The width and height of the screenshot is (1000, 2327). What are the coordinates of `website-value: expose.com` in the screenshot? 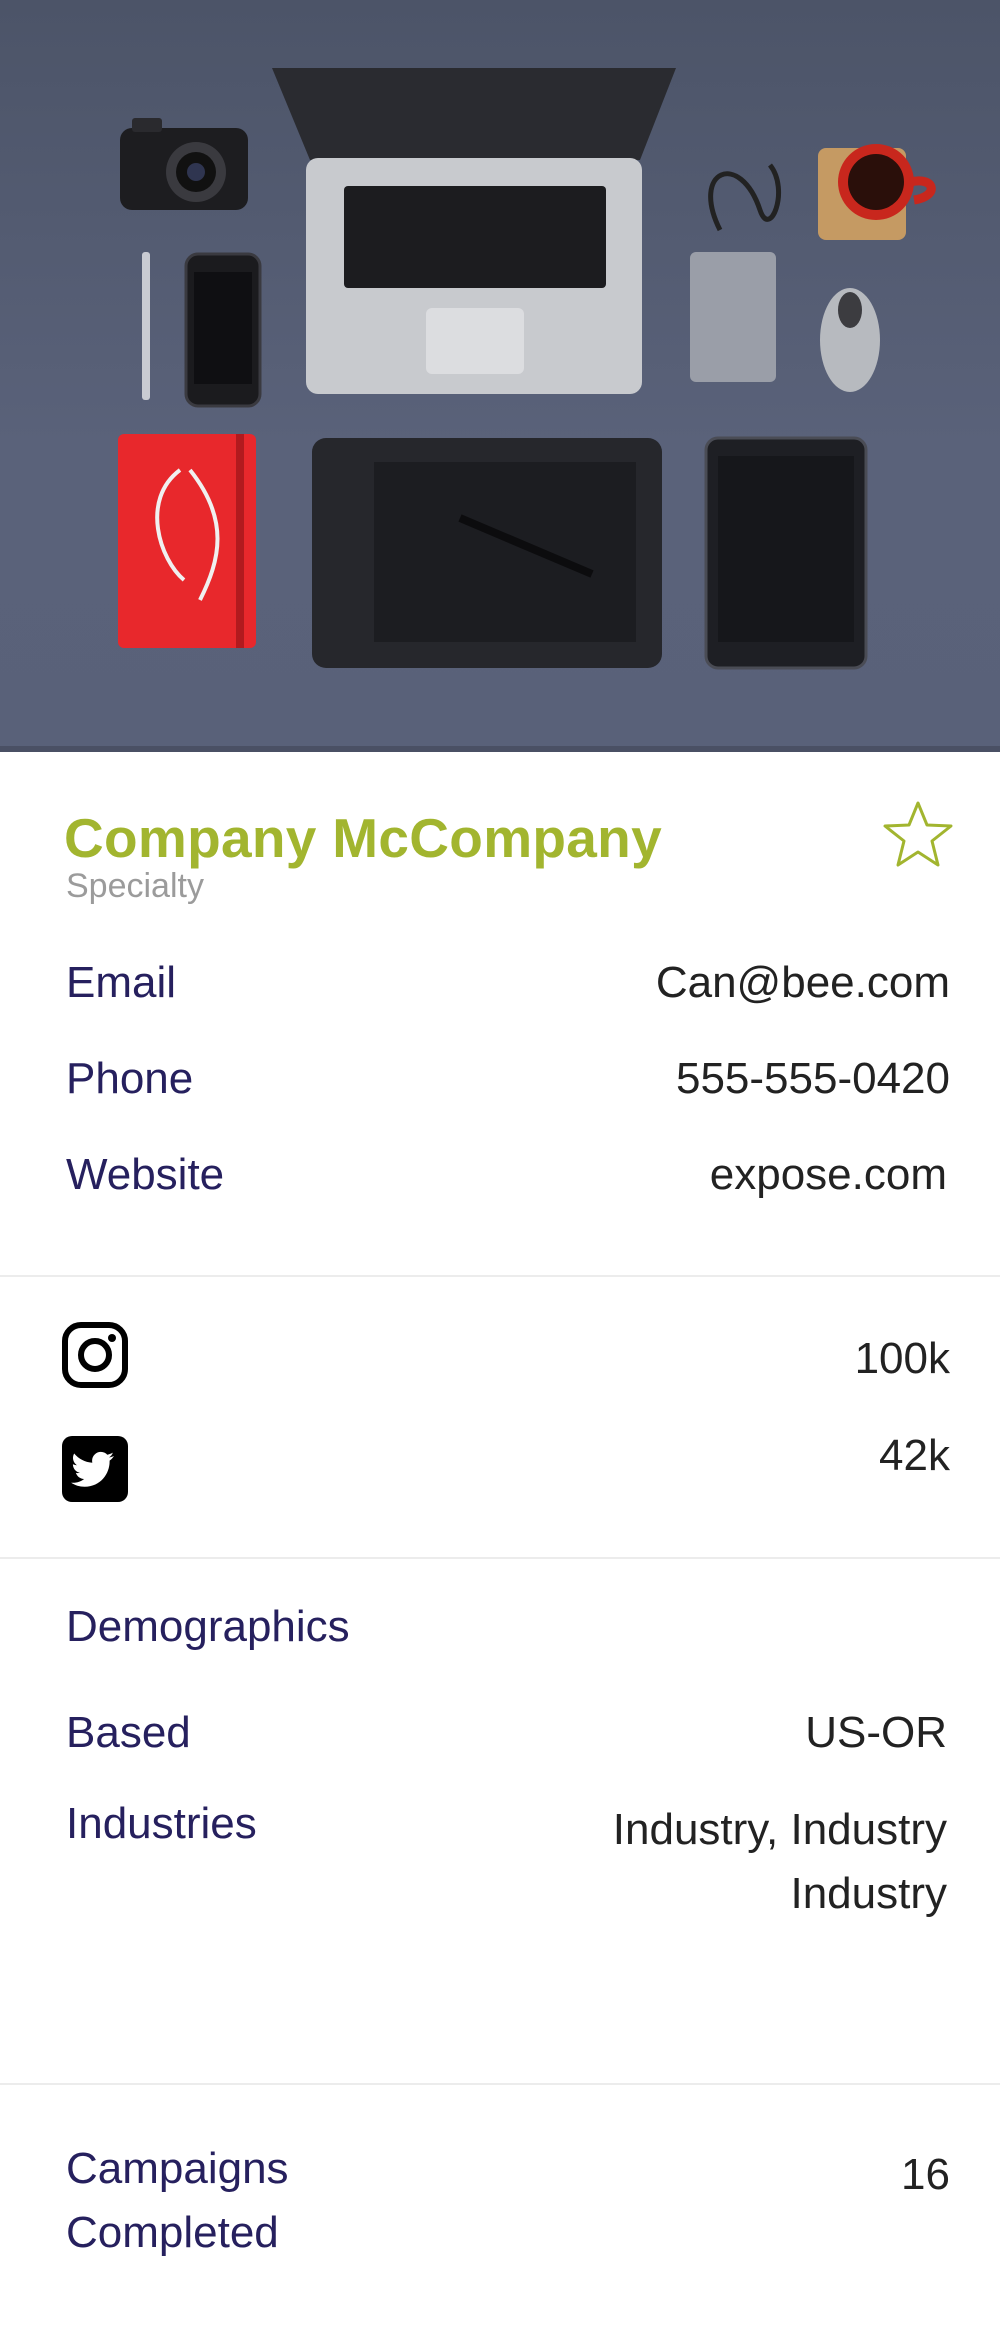 It's located at (828, 1175).